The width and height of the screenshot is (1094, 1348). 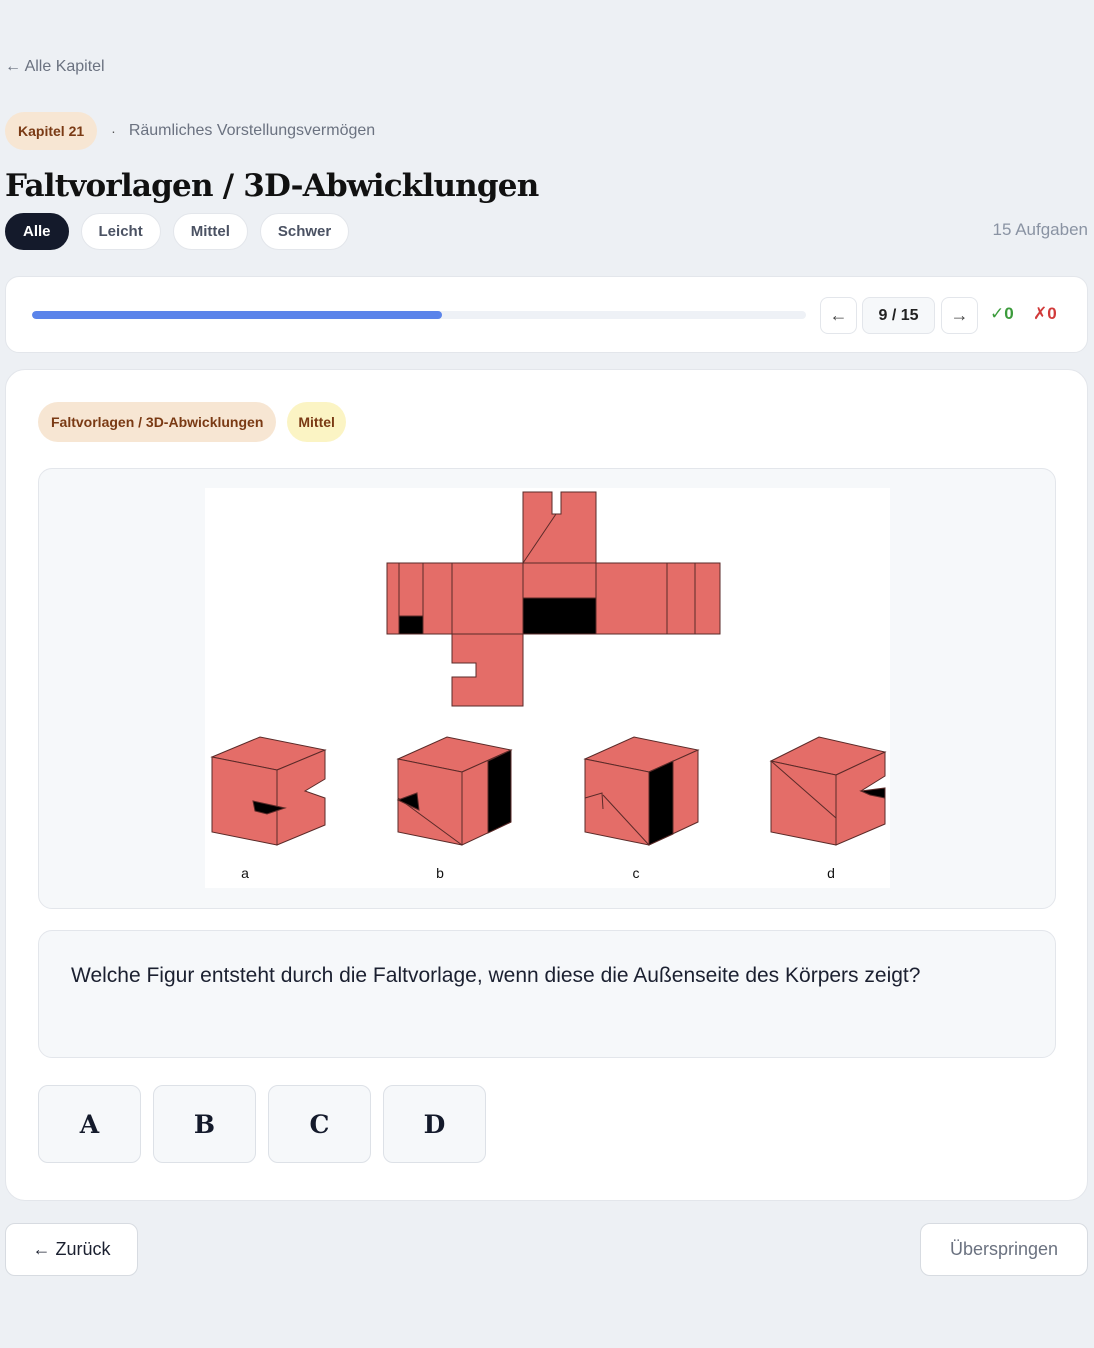 What do you see at coordinates (641, 791) in the screenshot?
I see `cube-c` at bounding box center [641, 791].